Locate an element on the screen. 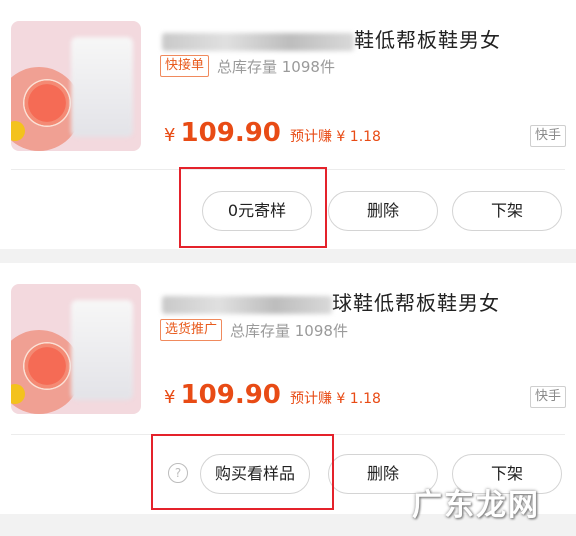 The width and height of the screenshot is (576, 536). product-title: 鞋低帮板鞋男女 is located at coordinates (331, 38).